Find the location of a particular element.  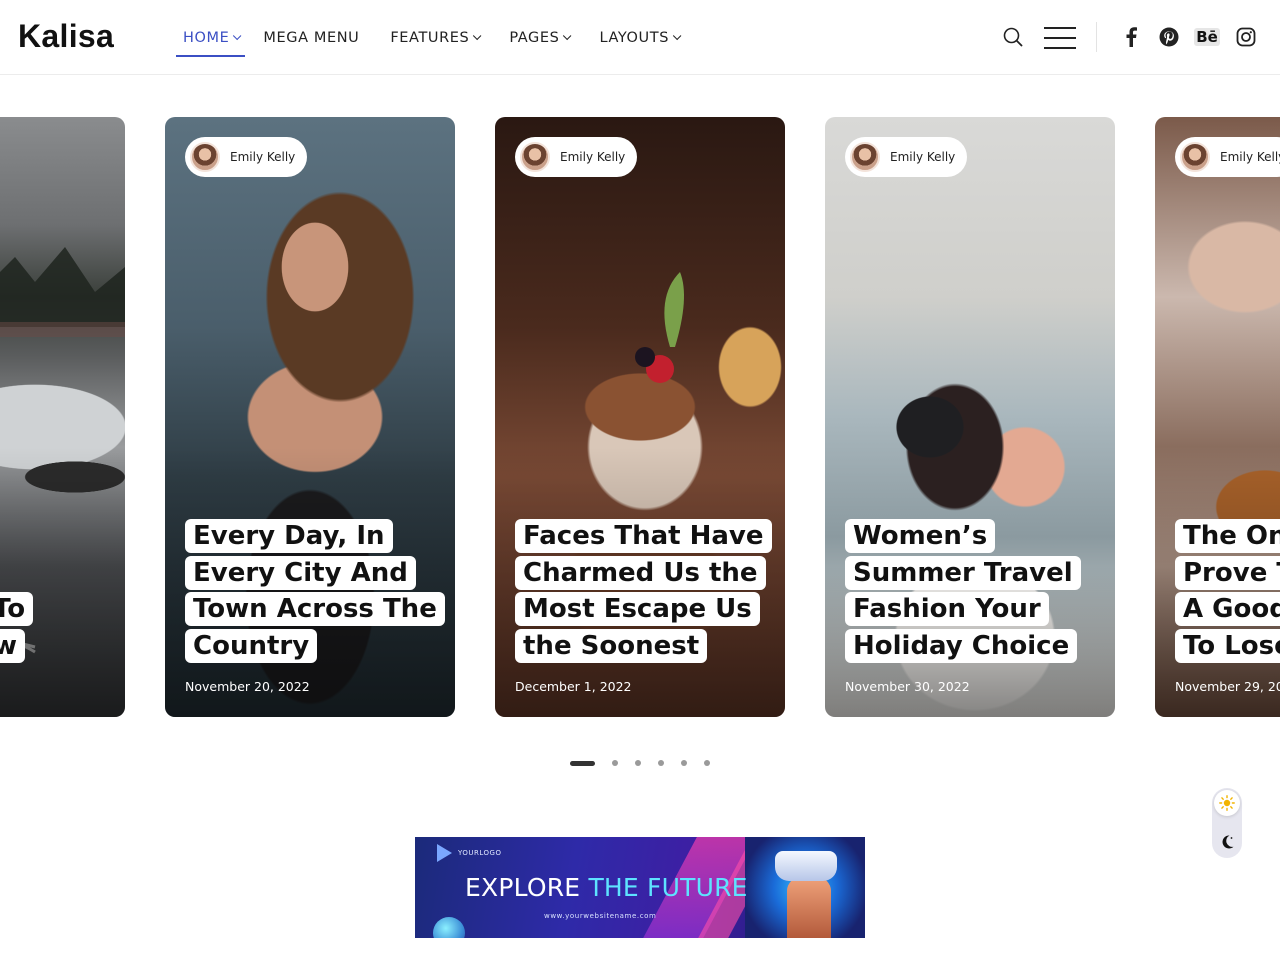

sun-icon is located at coordinates (1227, 803).